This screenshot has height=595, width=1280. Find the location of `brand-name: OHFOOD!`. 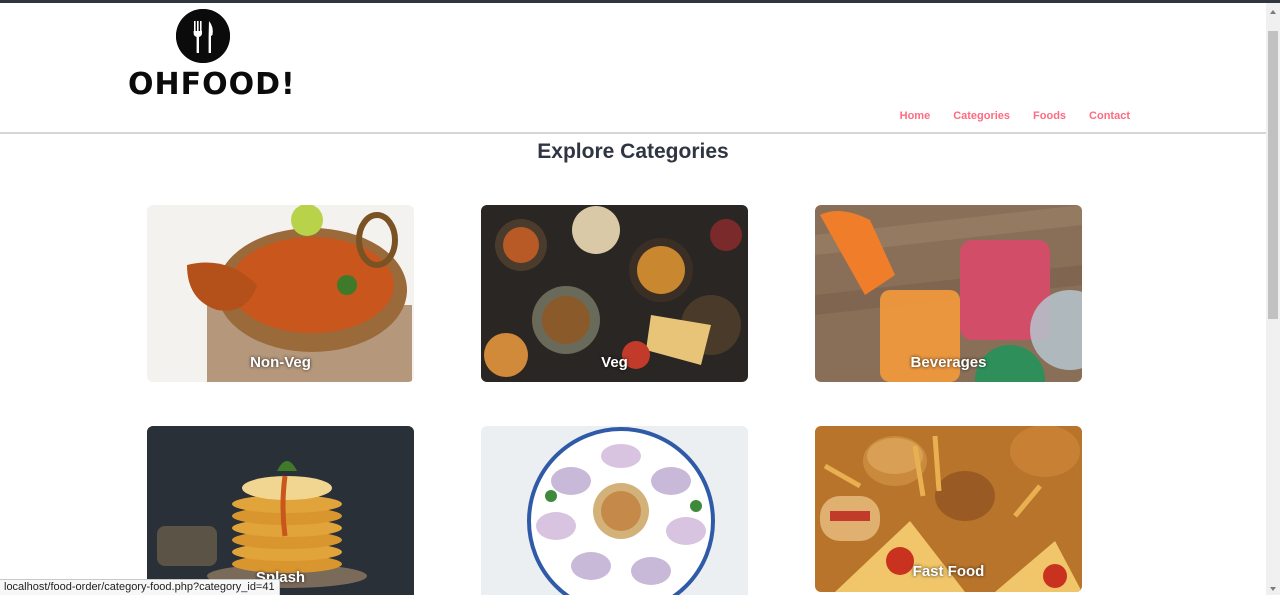

brand-name: OHFOOD! is located at coordinates (212, 84).